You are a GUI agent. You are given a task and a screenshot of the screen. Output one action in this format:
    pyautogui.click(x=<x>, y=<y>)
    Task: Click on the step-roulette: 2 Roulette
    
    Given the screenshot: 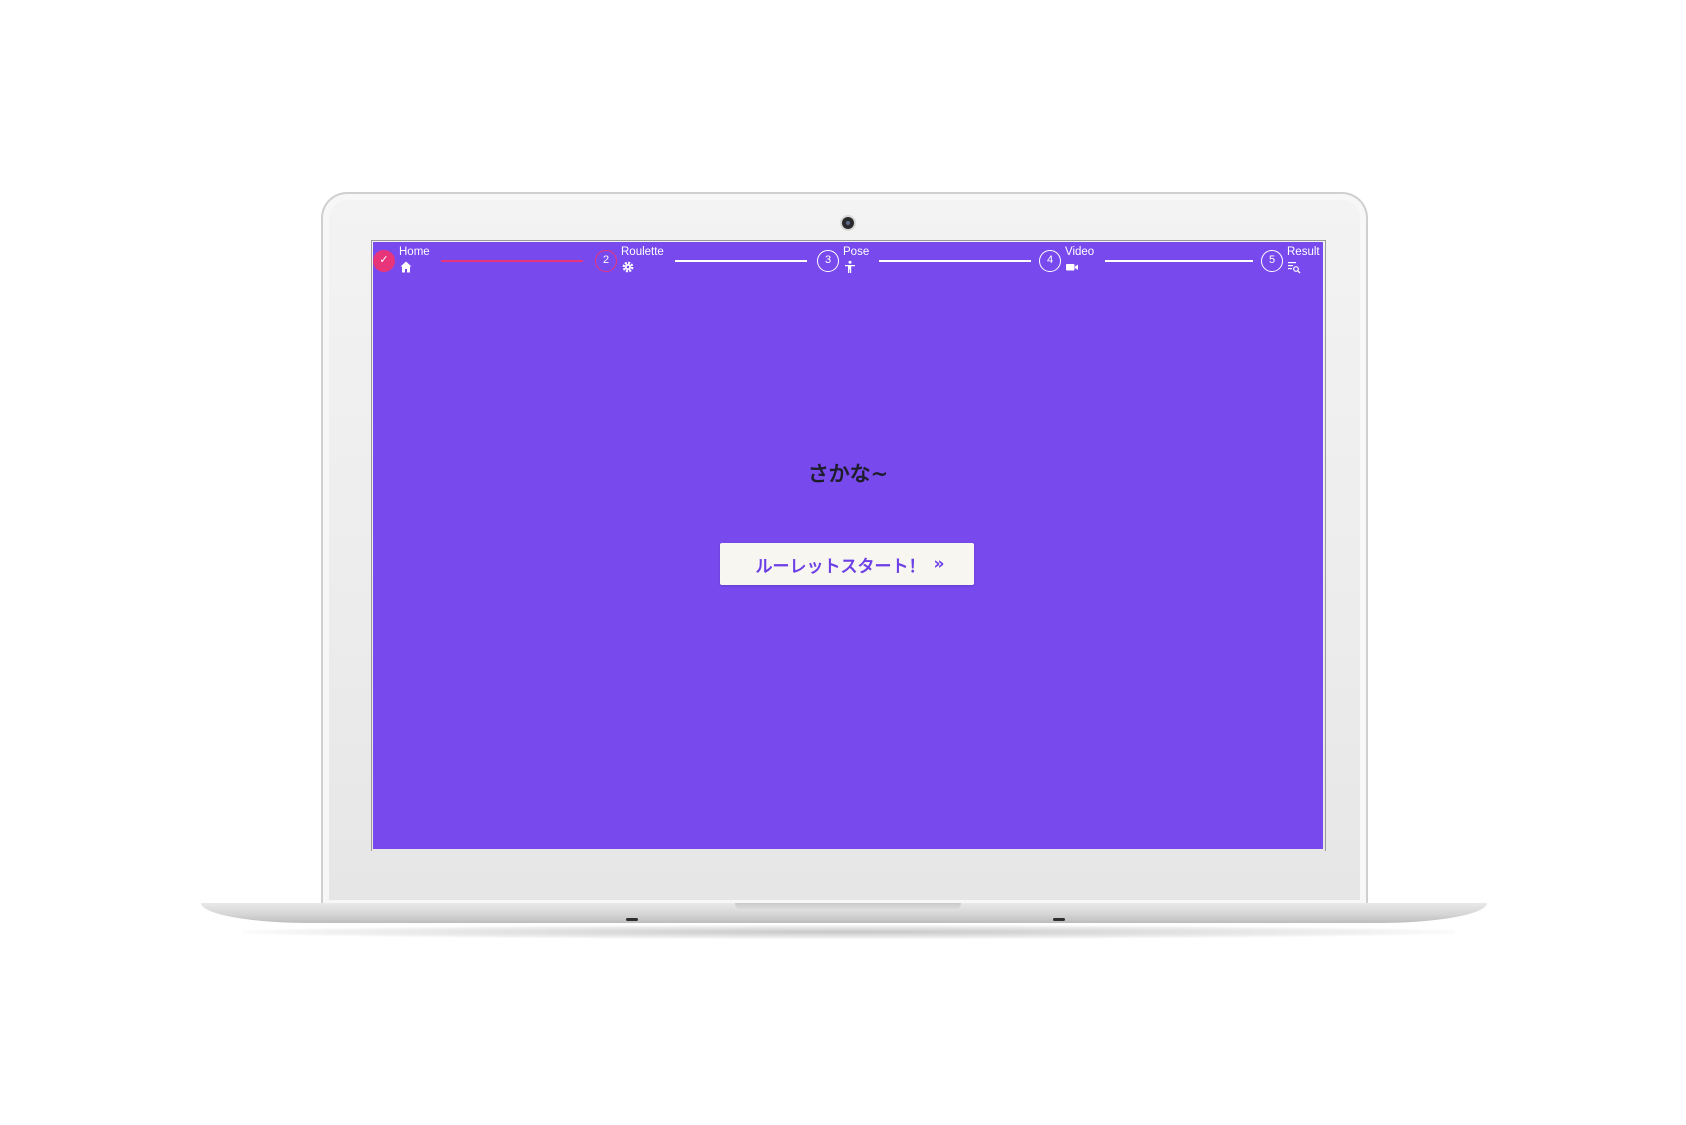 What is the action you would take?
    pyautogui.click(x=634, y=262)
    